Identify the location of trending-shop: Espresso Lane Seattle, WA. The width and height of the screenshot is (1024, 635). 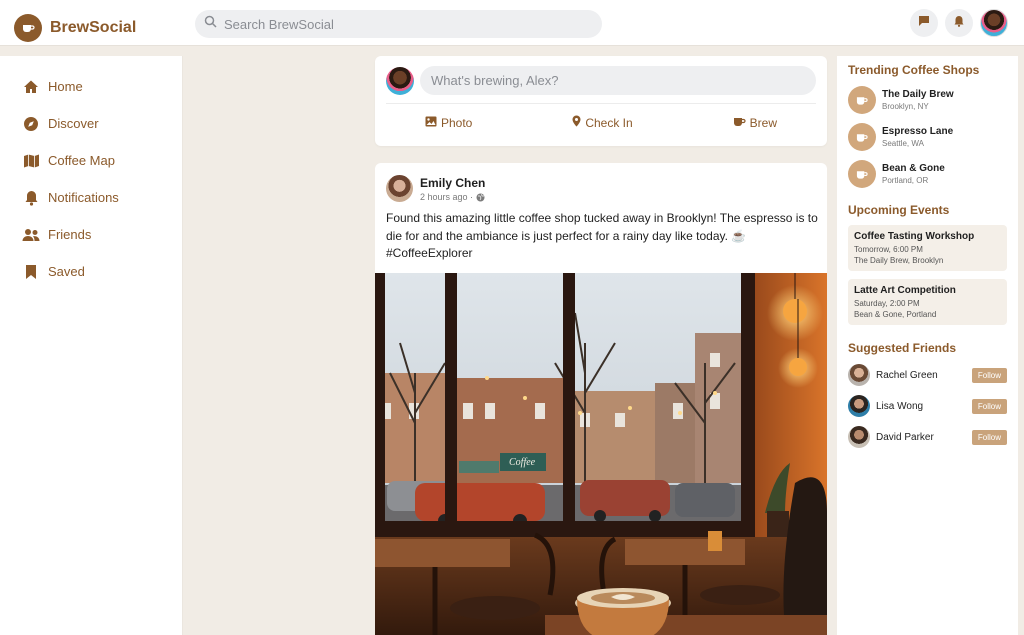
(927, 137).